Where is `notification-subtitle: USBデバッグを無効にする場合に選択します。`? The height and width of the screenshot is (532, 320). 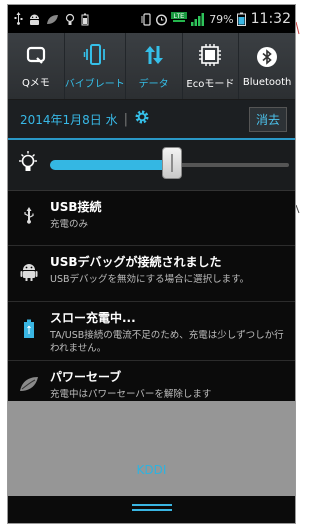 notification-subtitle: USBデバッグを無効にする場合に選択します。 is located at coordinates (150, 279).